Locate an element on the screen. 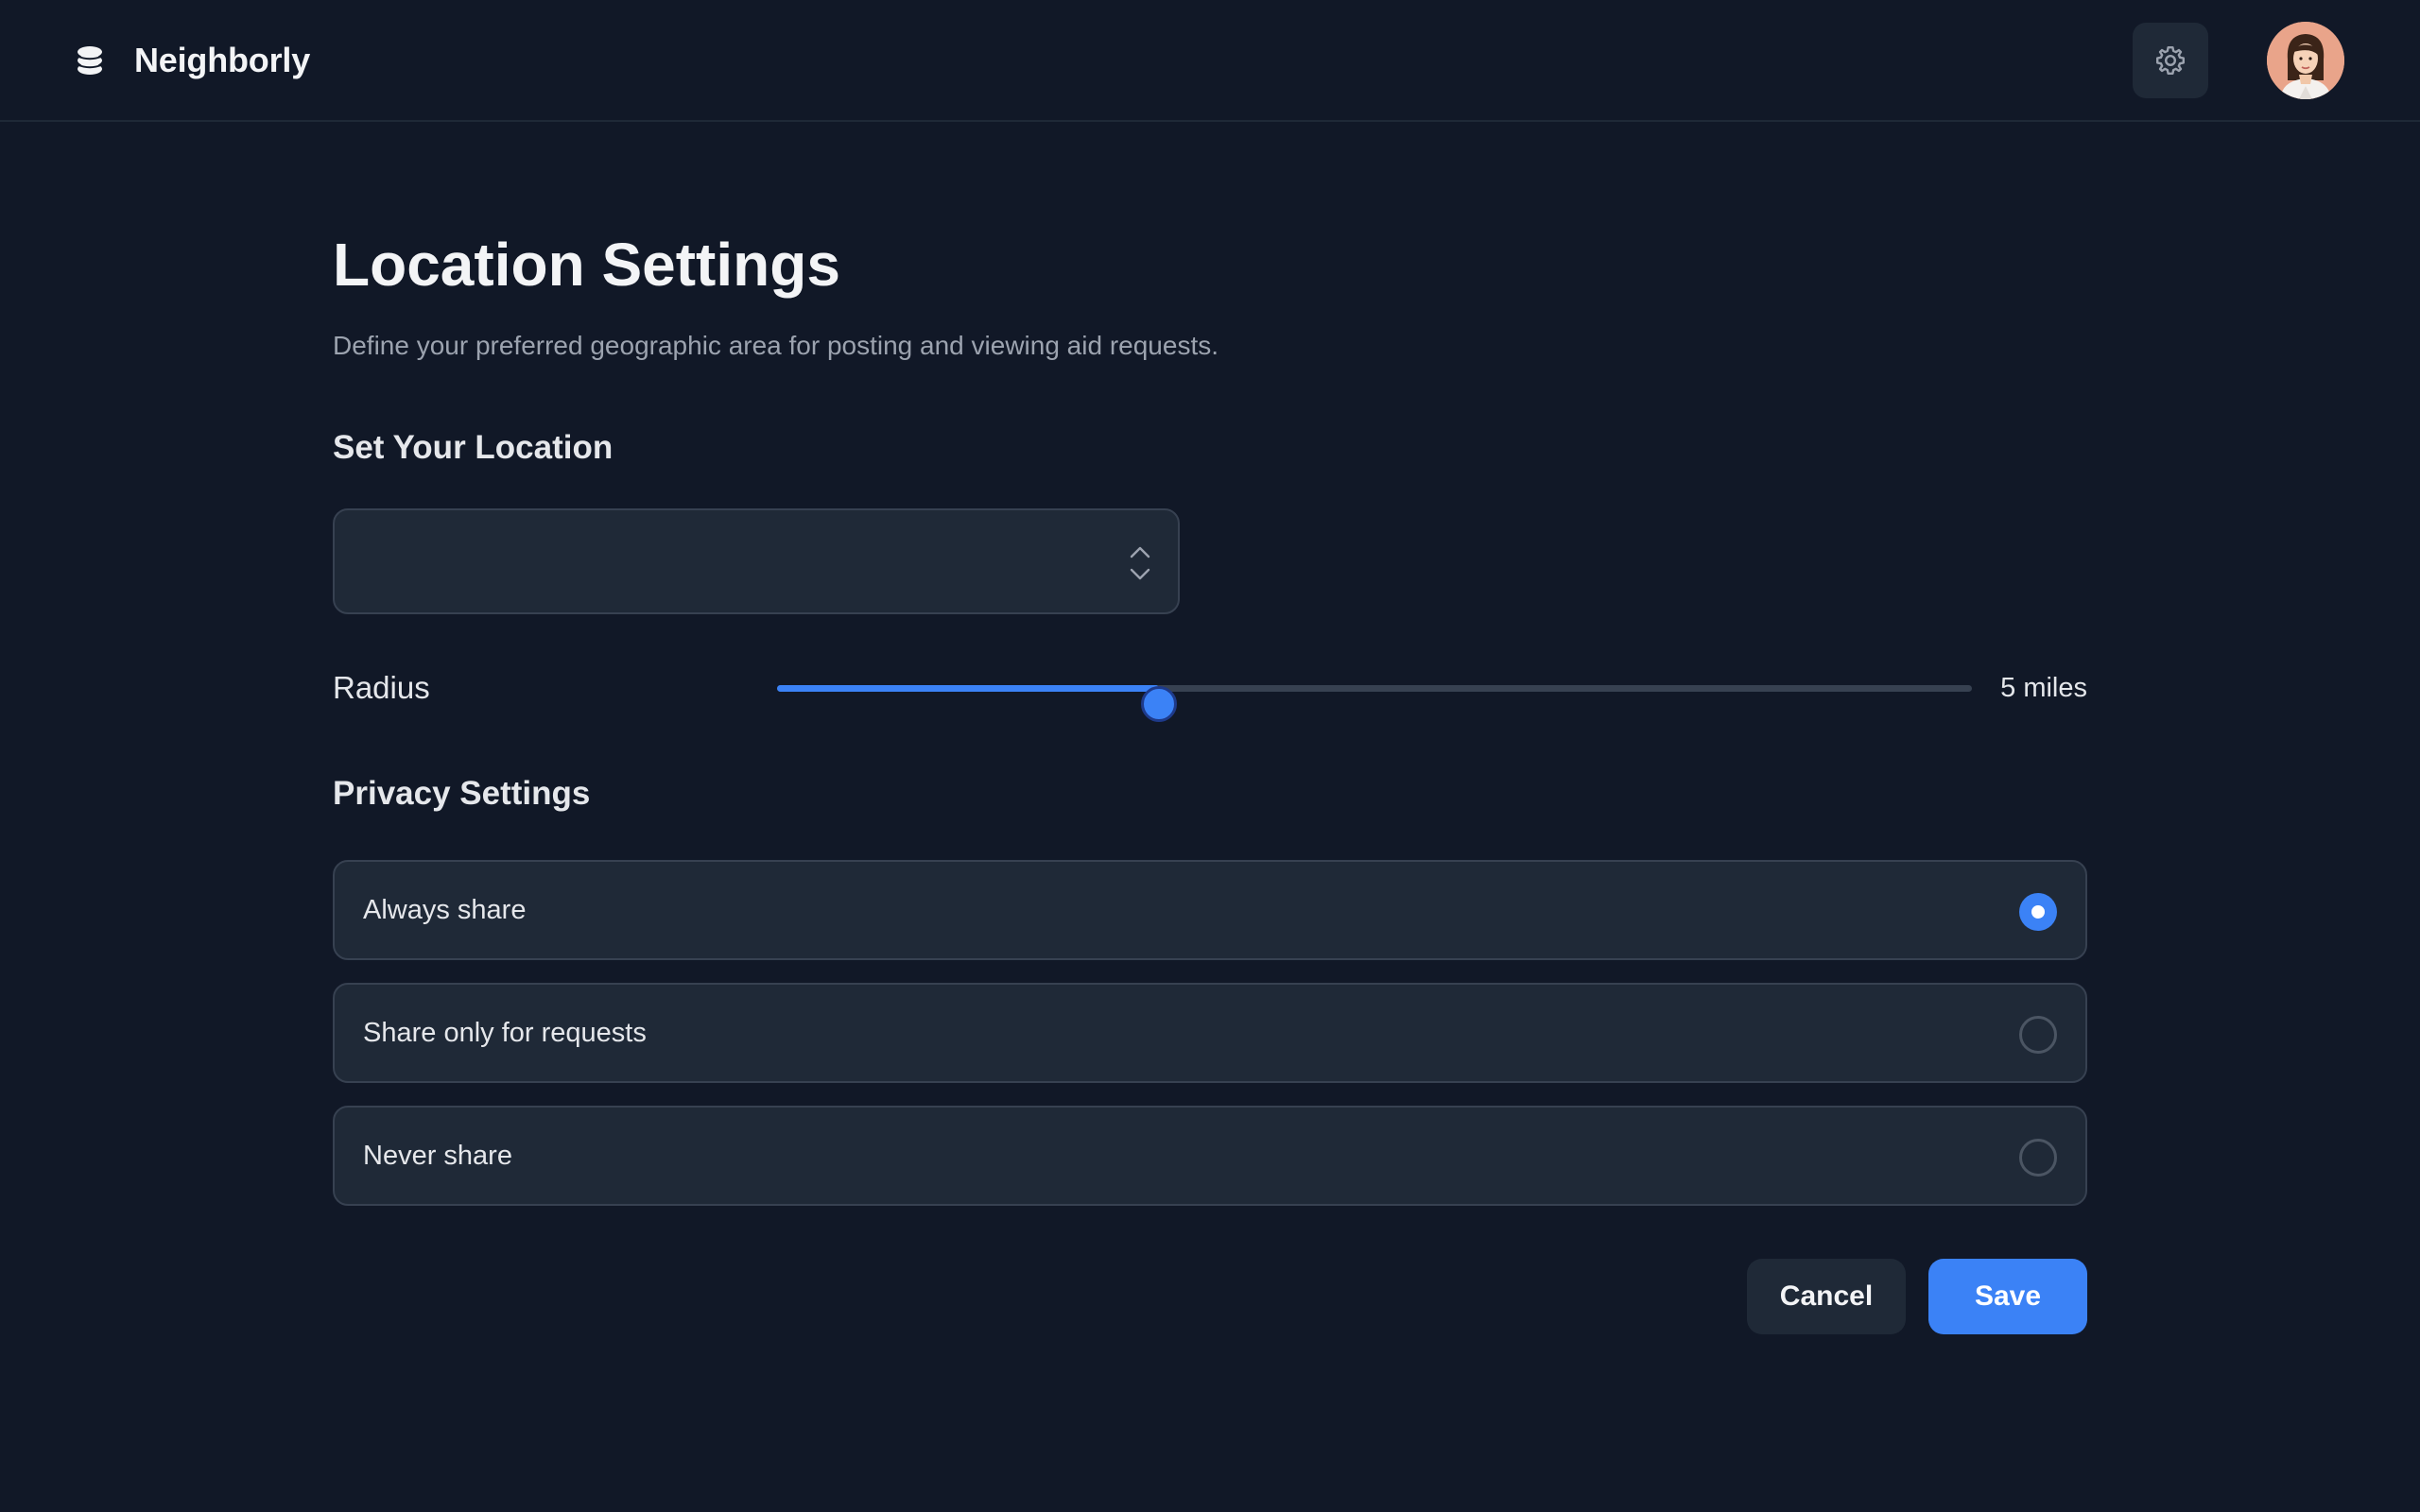  brand: Neighborly is located at coordinates (192, 60).